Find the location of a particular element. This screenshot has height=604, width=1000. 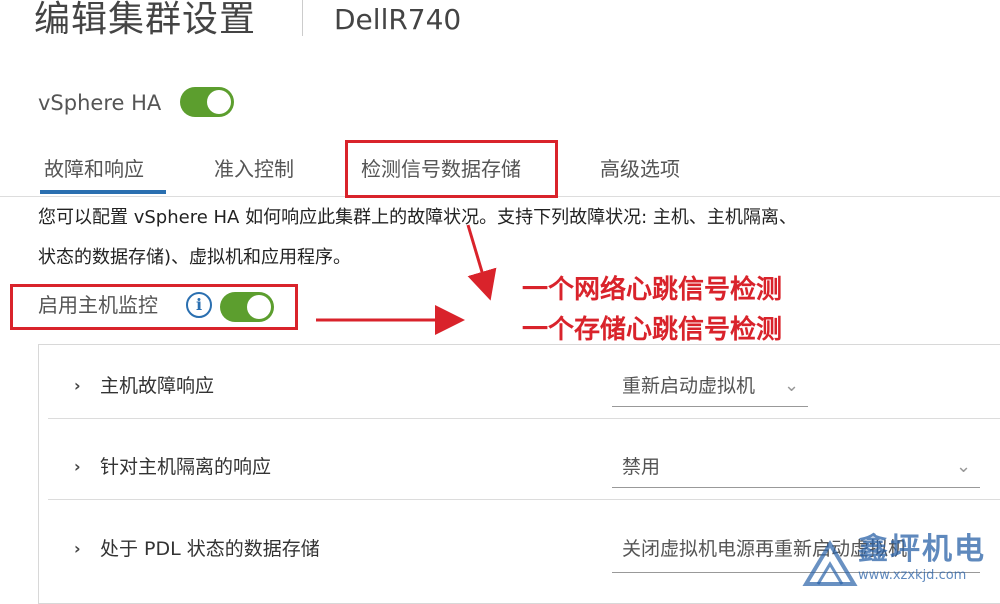

annotation-note-storage: 一个存储心跳信号检测 is located at coordinates (652, 330).